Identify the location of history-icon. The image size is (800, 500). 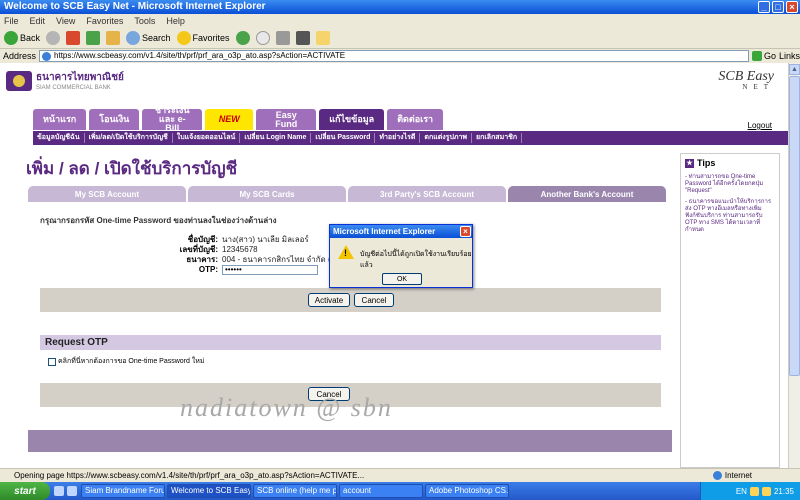
(242, 38).